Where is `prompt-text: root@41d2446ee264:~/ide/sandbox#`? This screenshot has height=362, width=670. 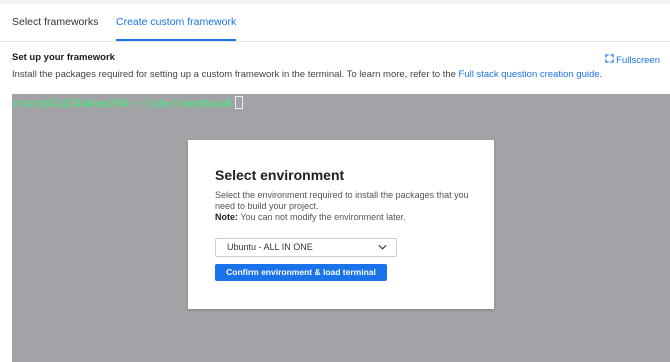
prompt-text: root@41d2446ee264:~/ide/sandbox# is located at coordinates (122, 103).